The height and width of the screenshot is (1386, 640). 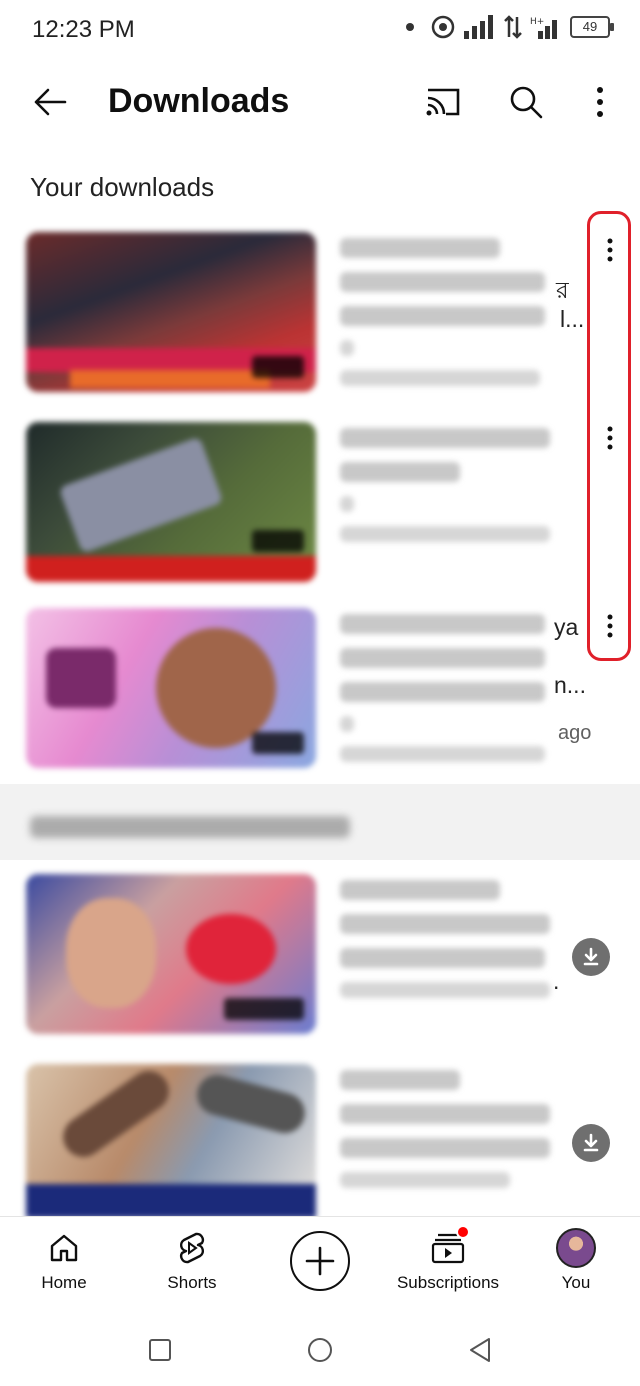 I want to click on back-arrow-icon, so click(x=50, y=102).